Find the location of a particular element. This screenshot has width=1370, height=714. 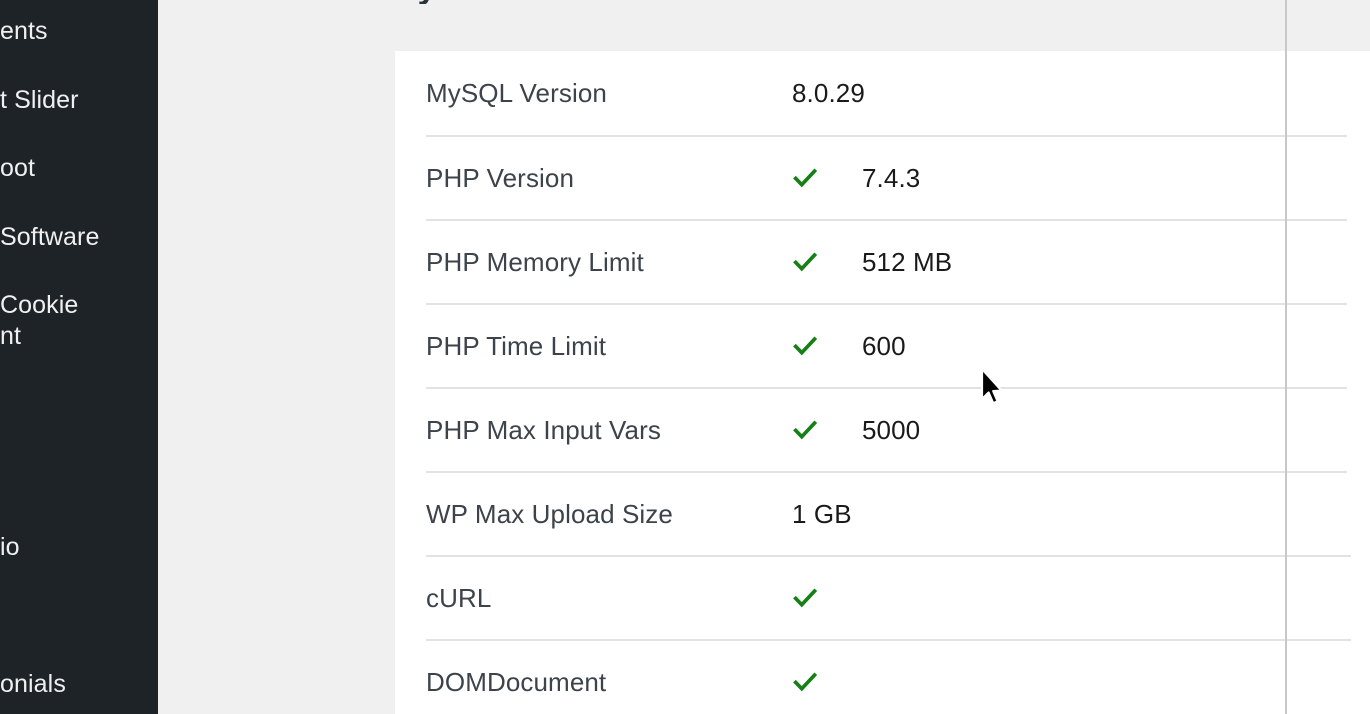

table-row: PHP Time Limit 600 is located at coordinates (888, 347).